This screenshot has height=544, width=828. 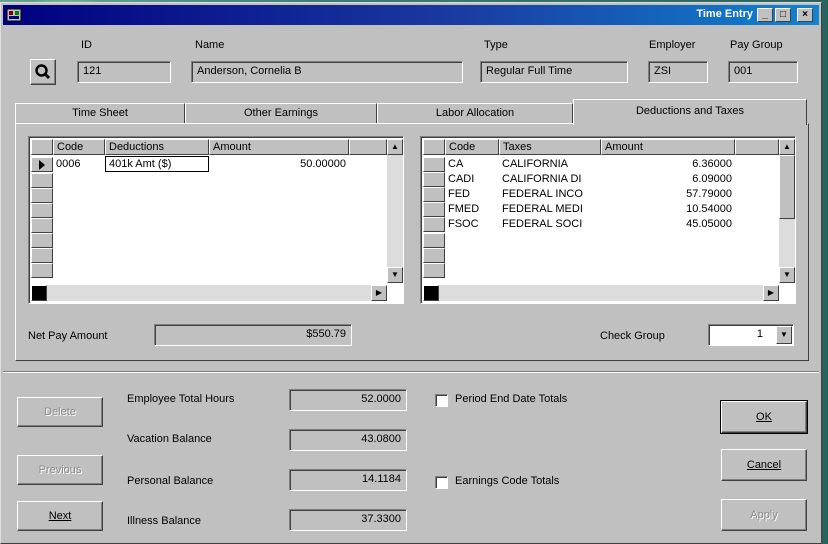 I want to click on net-pay-label: Net Pay Amount, so click(x=68, y=336).